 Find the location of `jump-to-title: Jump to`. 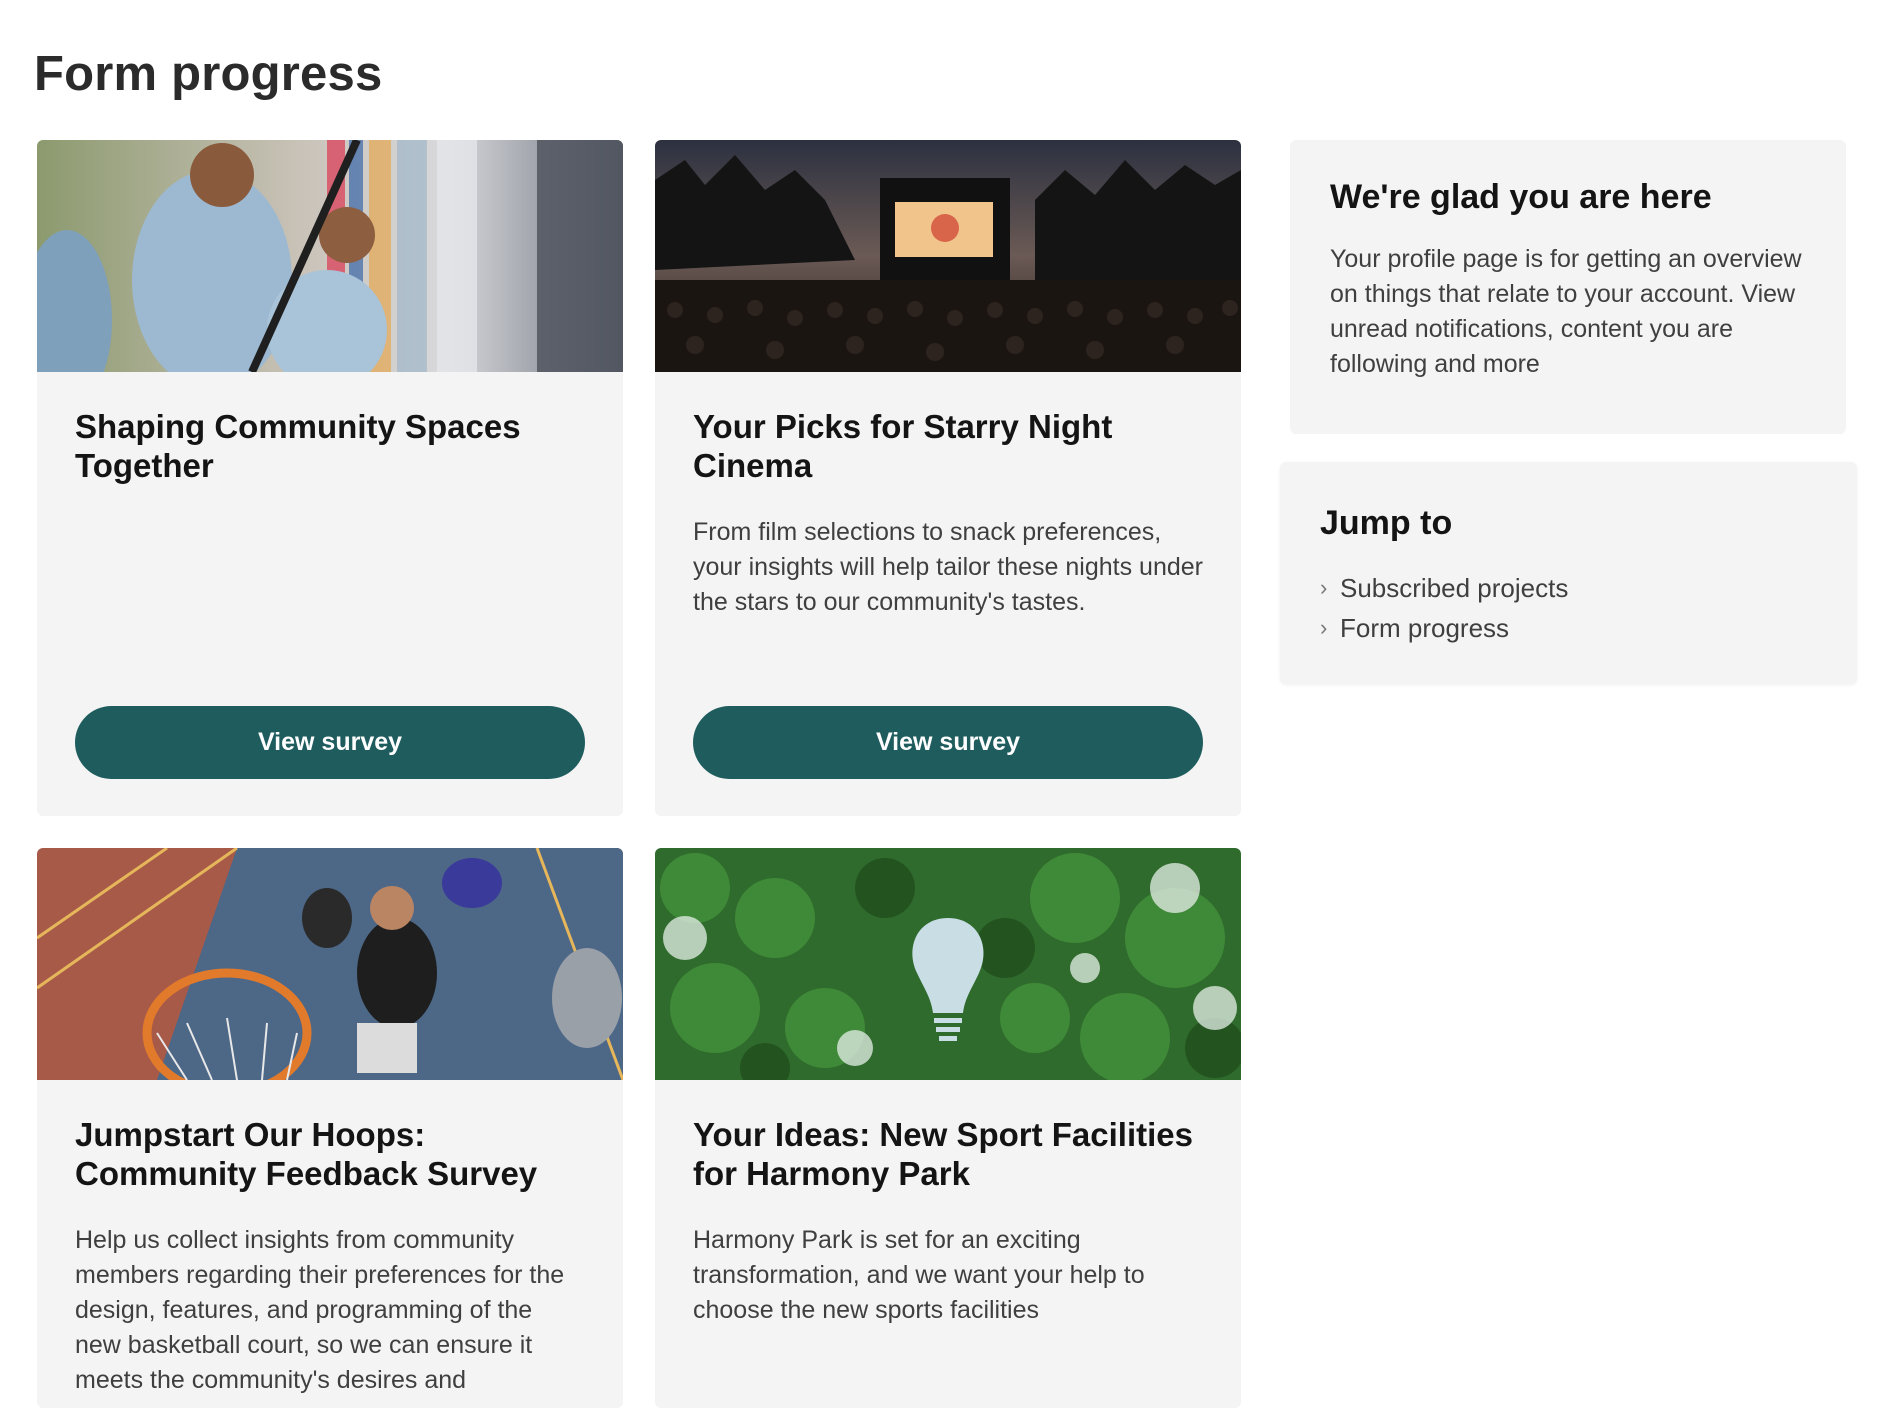

jump-to-title: Jump to is located at coordinates (1386, 523).